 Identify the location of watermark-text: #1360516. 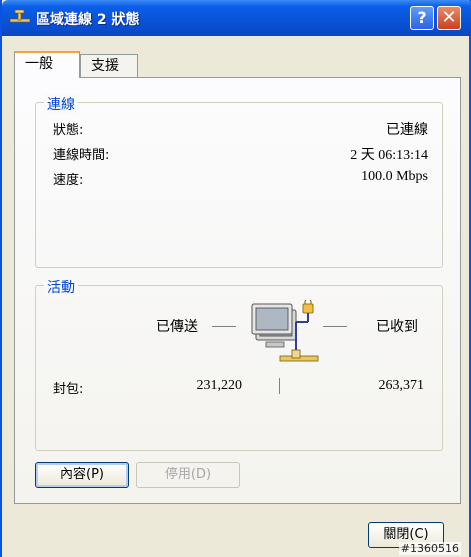
(429, 548).